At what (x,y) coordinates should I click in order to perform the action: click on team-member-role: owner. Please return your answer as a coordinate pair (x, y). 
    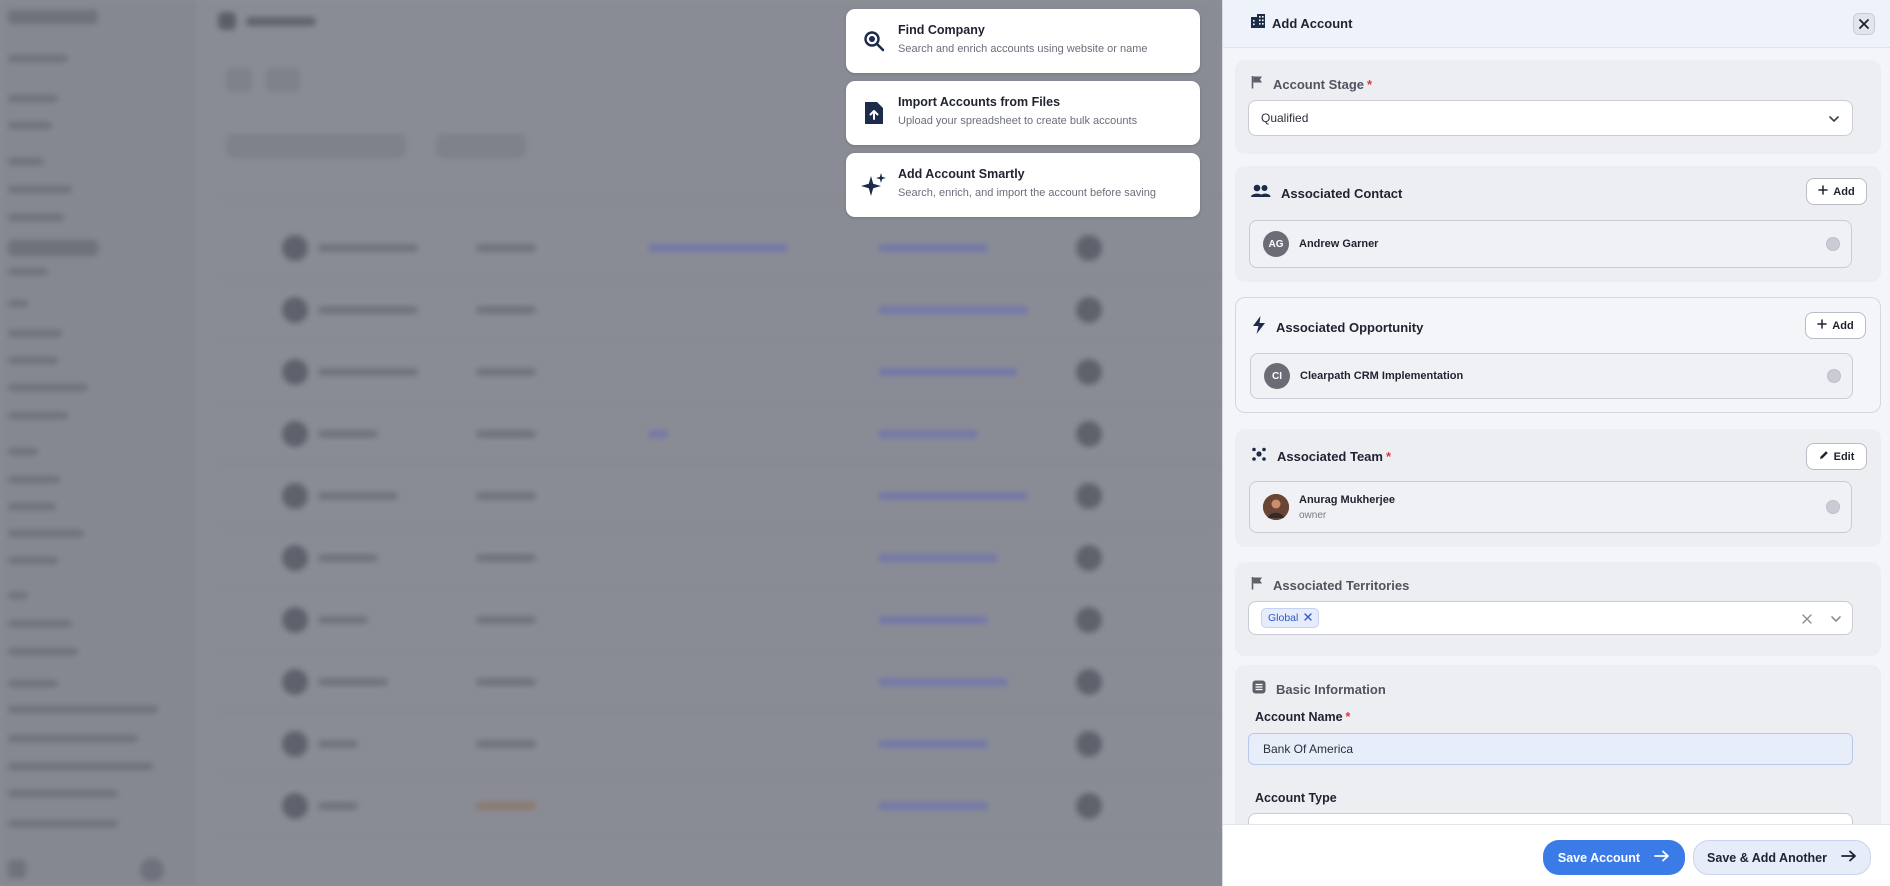
    Looking at the image, I should click on (1313, 515).